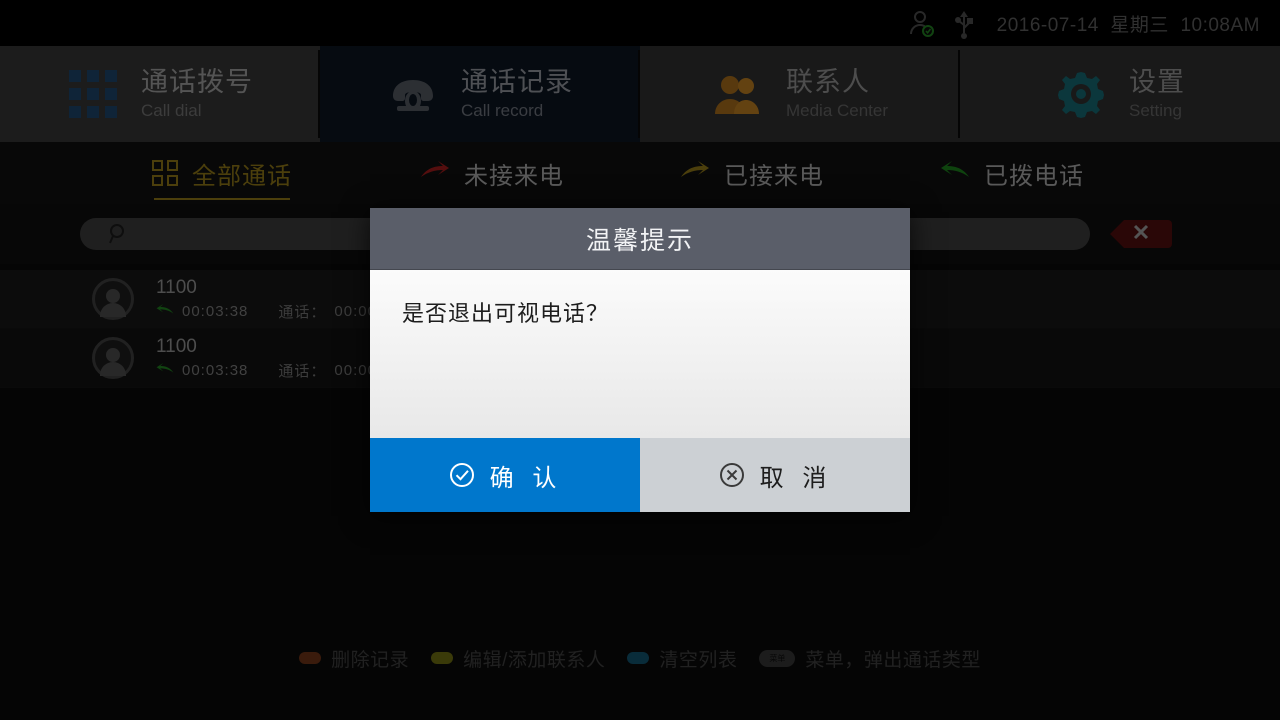 The width and height of the screenshot is (1280, 720). I want to click on x-circle-icon, so click(732, 475).